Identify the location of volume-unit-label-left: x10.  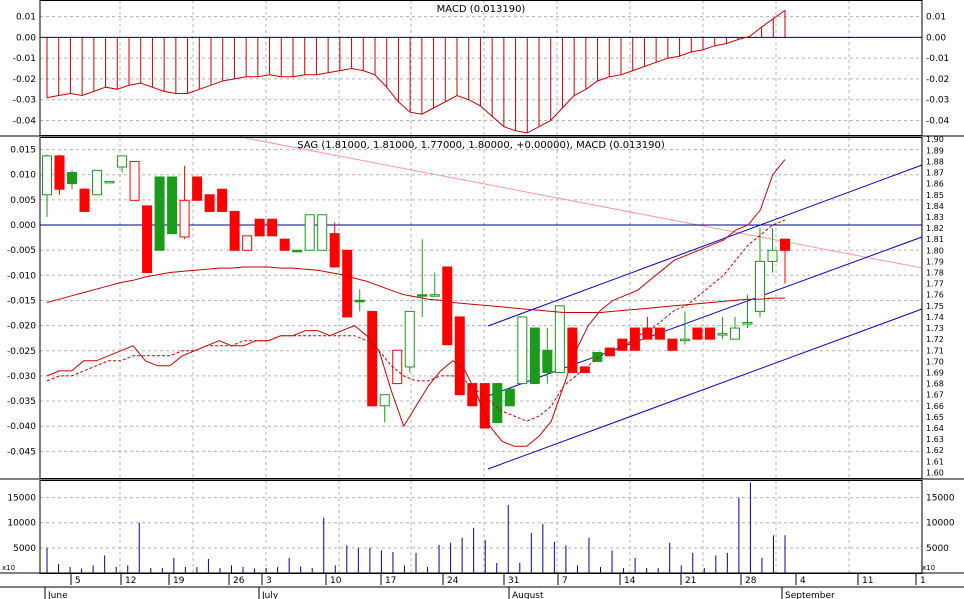
(8, 568).